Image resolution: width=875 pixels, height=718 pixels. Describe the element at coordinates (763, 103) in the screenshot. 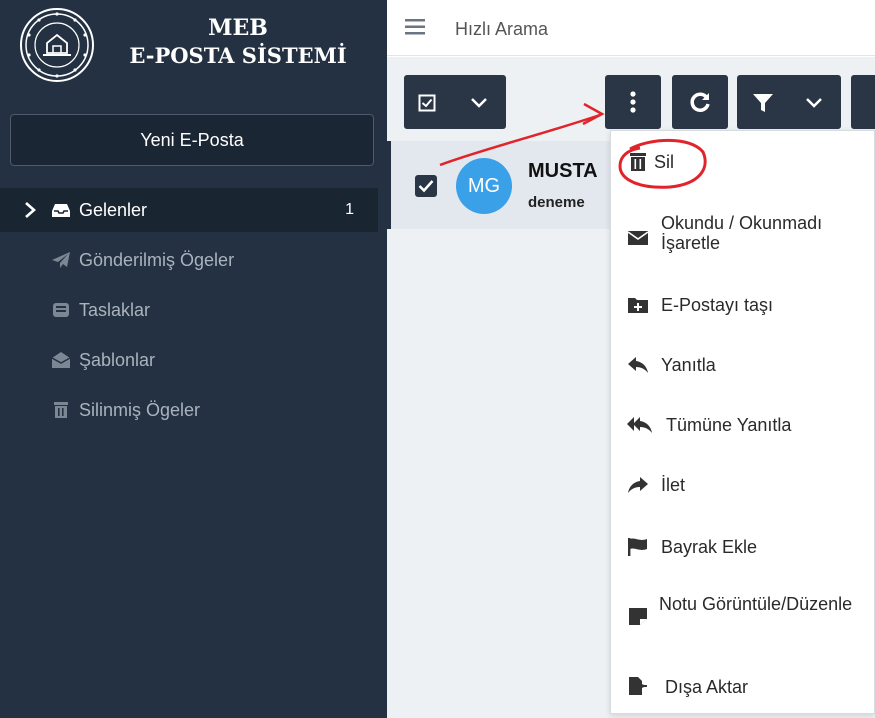

I see `filter-icon` at that location.